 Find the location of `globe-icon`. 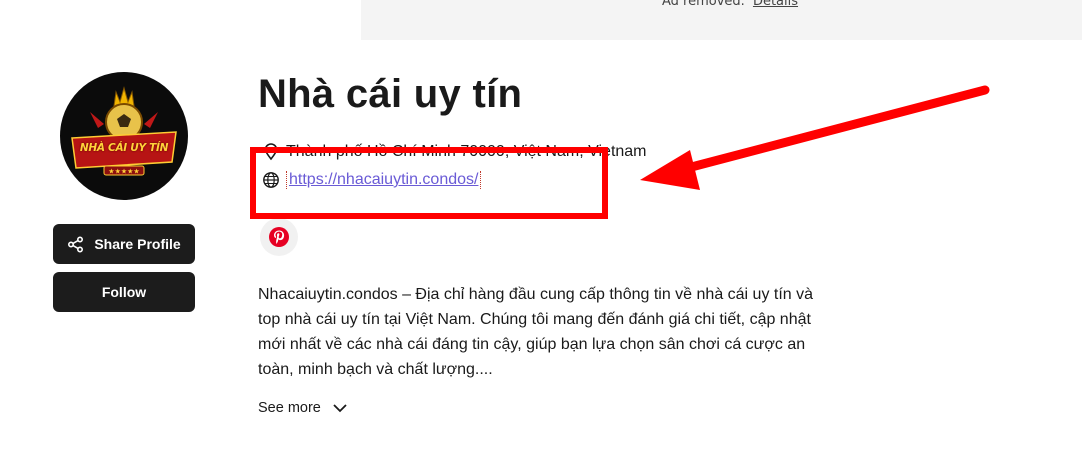

globe-icon is located at coordinates (271, 180).